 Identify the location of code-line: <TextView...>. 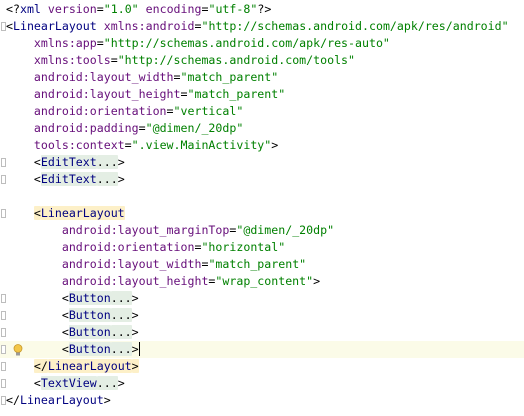
(262, 383).